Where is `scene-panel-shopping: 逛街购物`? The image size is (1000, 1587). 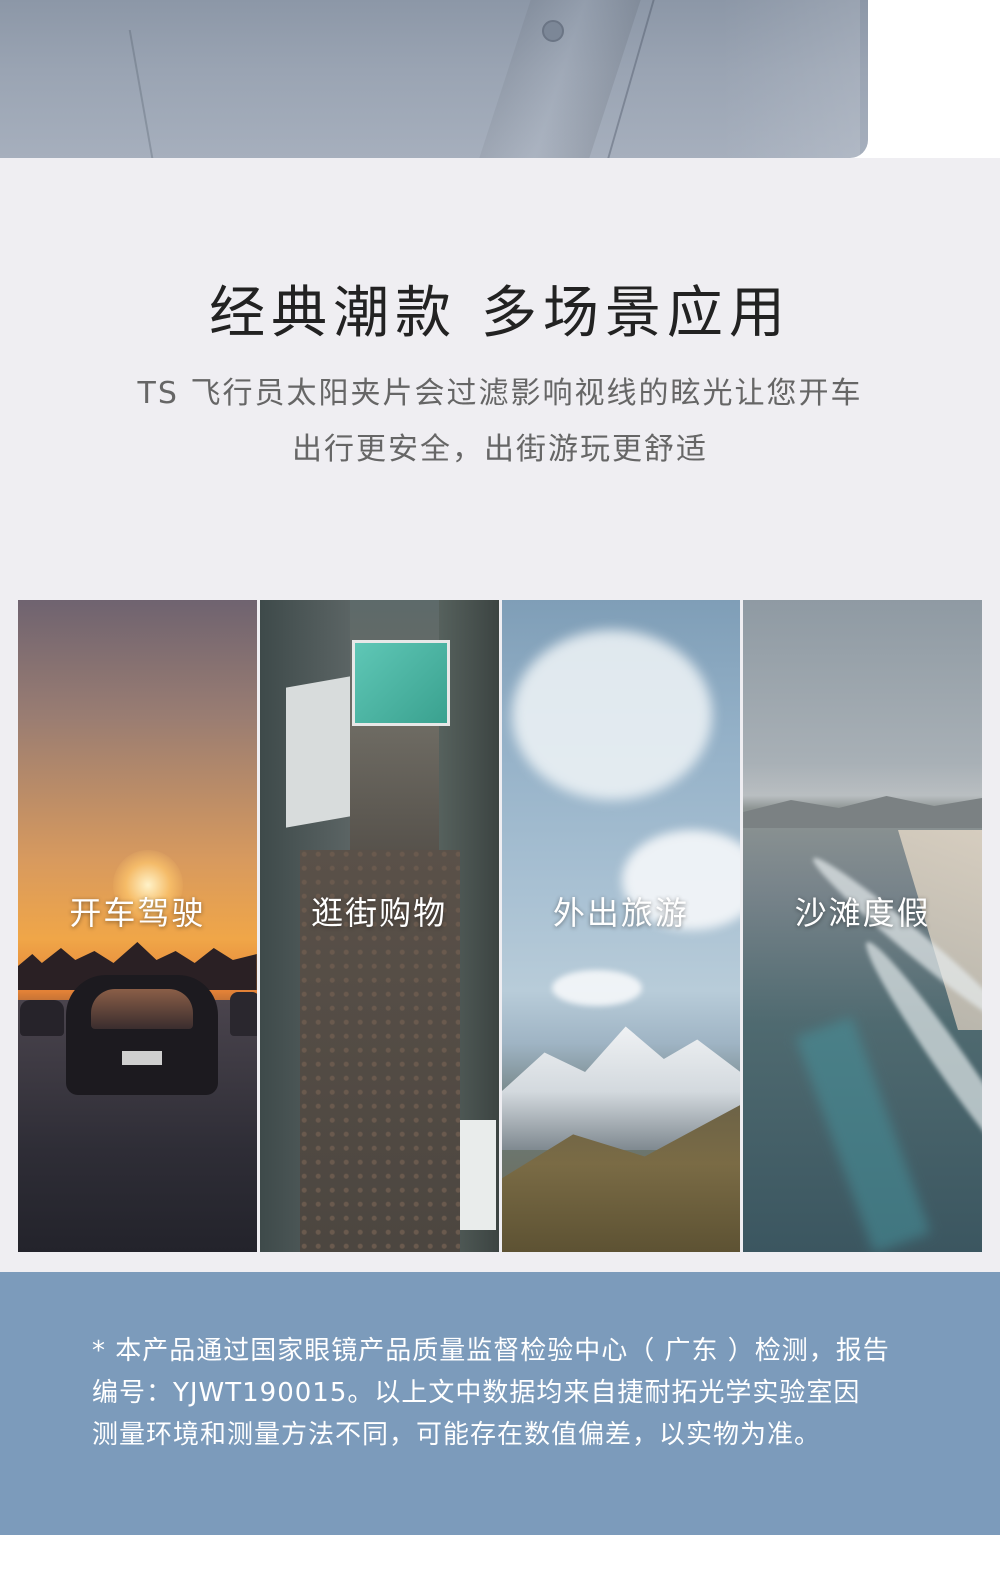 scene-panel-shopping: 逛街购物 is located at coordinates (379, 926).